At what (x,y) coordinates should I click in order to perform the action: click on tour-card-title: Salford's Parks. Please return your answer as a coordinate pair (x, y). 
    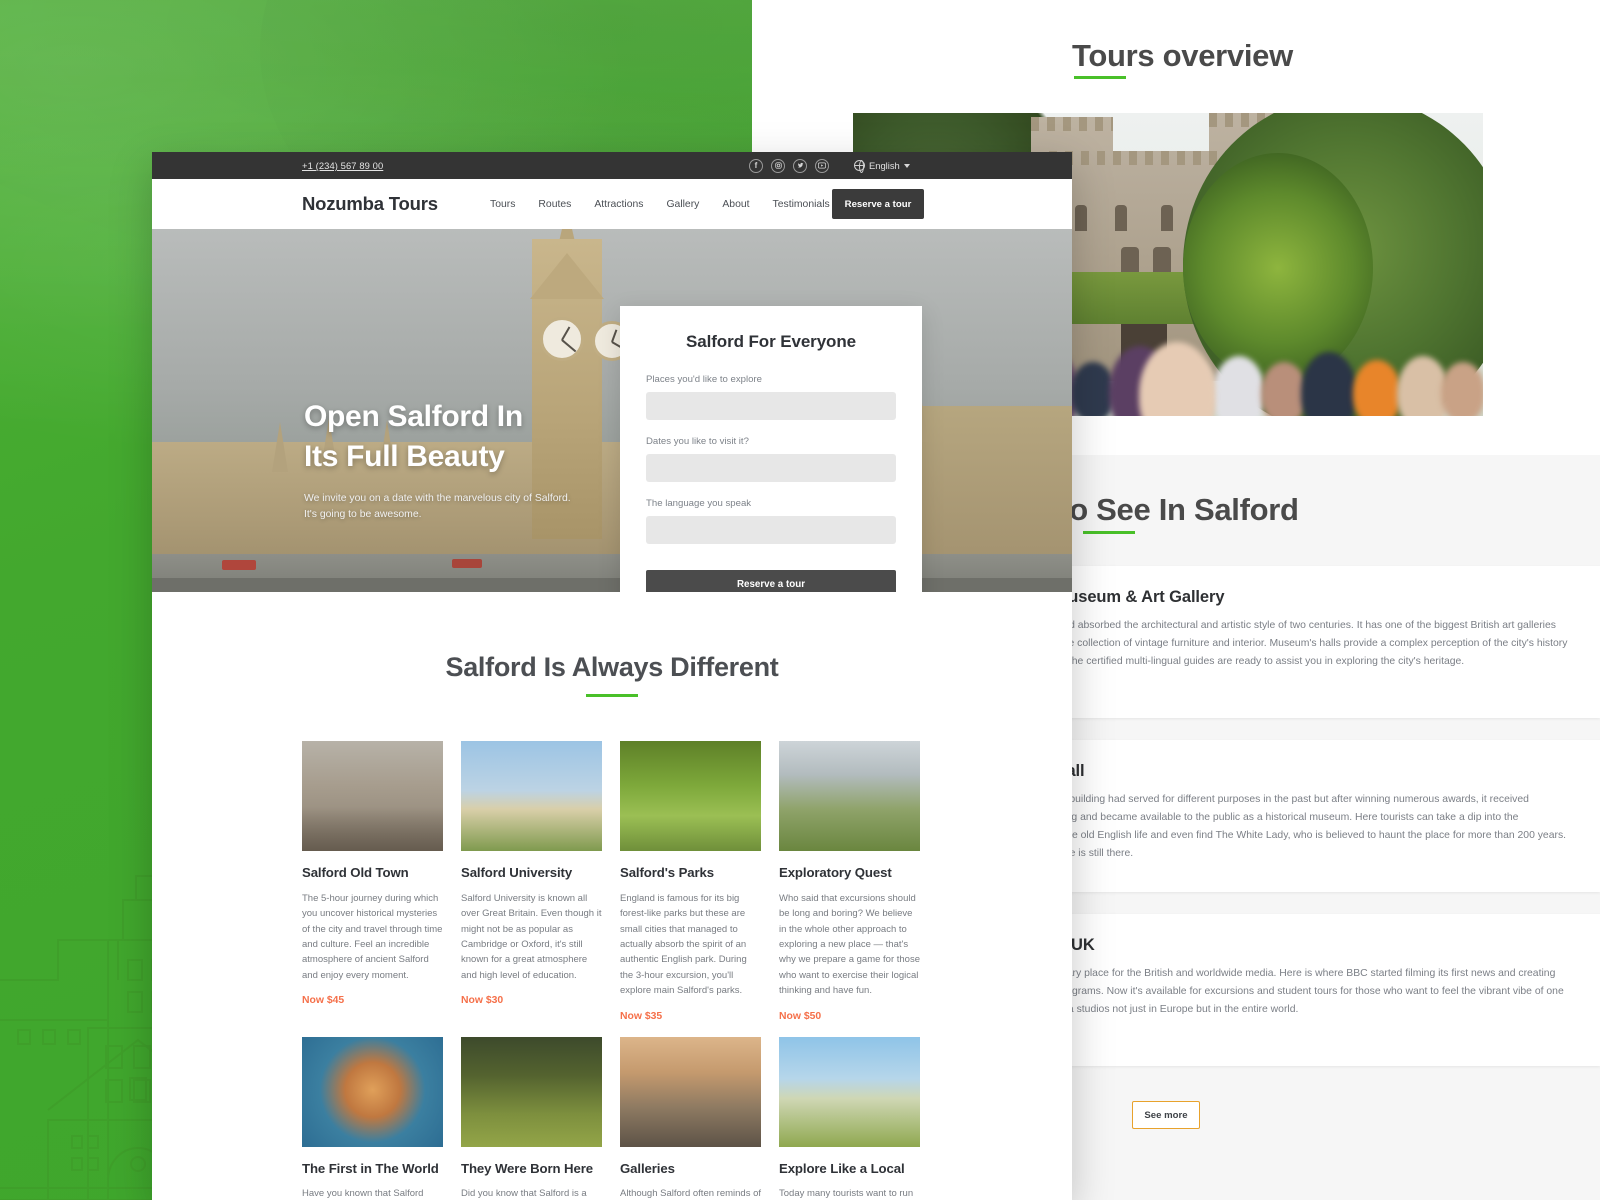
    Looking at the image, I should click on (667, 872).